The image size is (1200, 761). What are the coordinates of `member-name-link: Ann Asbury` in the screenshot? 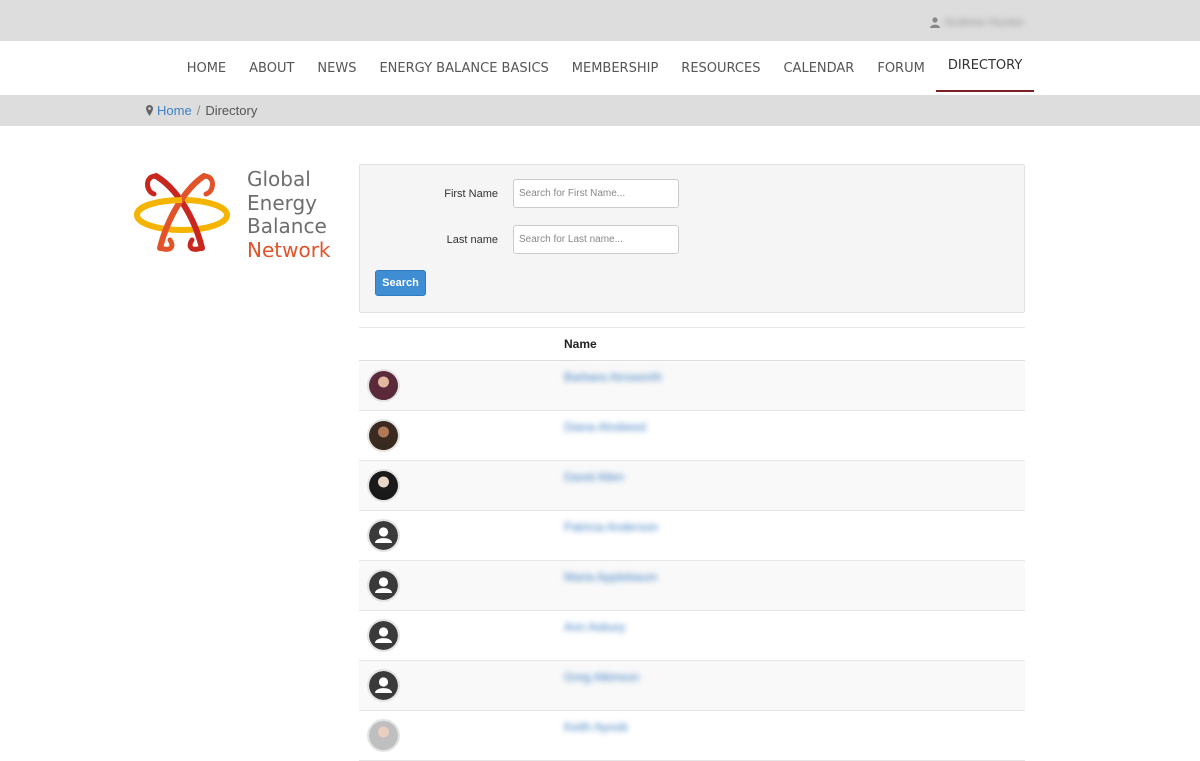 It's located at (594, 627).